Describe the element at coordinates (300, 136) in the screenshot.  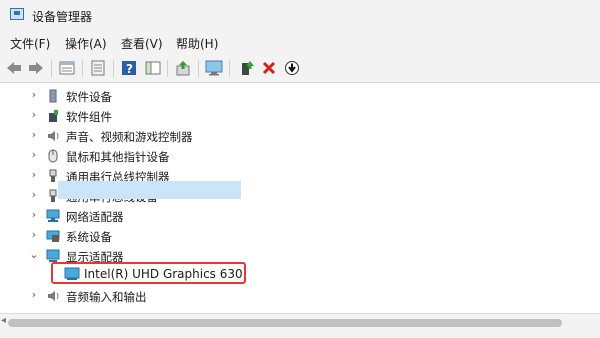
I see `tree-item-sound-controllers: › 声音、视频和游戏控制器` at that location.